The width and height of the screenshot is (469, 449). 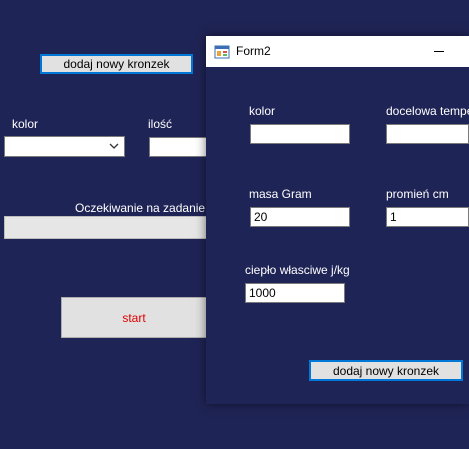 I want to click on add-new-item-button: dodaj nowy kronzek, so click(x=116, y=64).